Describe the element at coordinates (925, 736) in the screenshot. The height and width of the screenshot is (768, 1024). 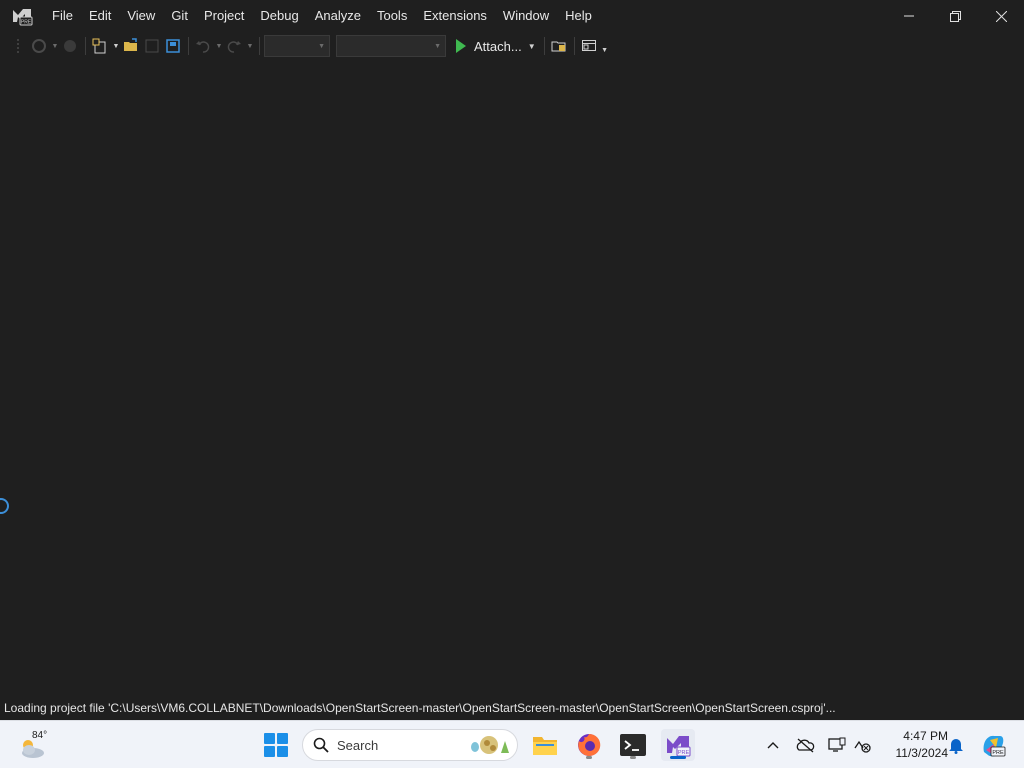
I see `clock-time: 4:47 PM` at that location.